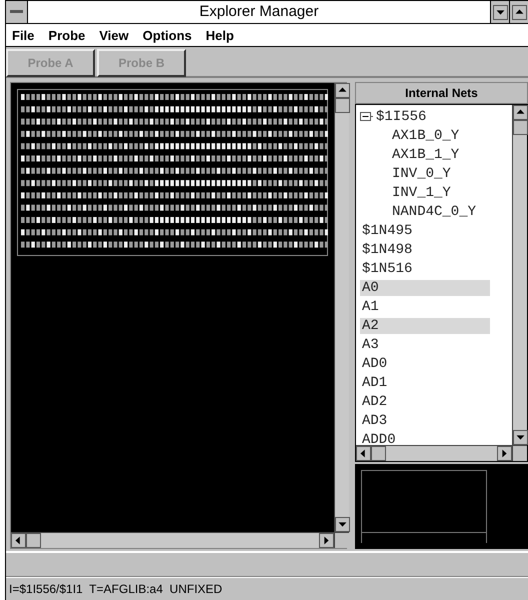 This screenshot has height=600, width=528. What do you see at coordinates (433, 212) in the screenshot?
I see `net-item: NAND4C_0_Y` at bounding box center [433, 212].